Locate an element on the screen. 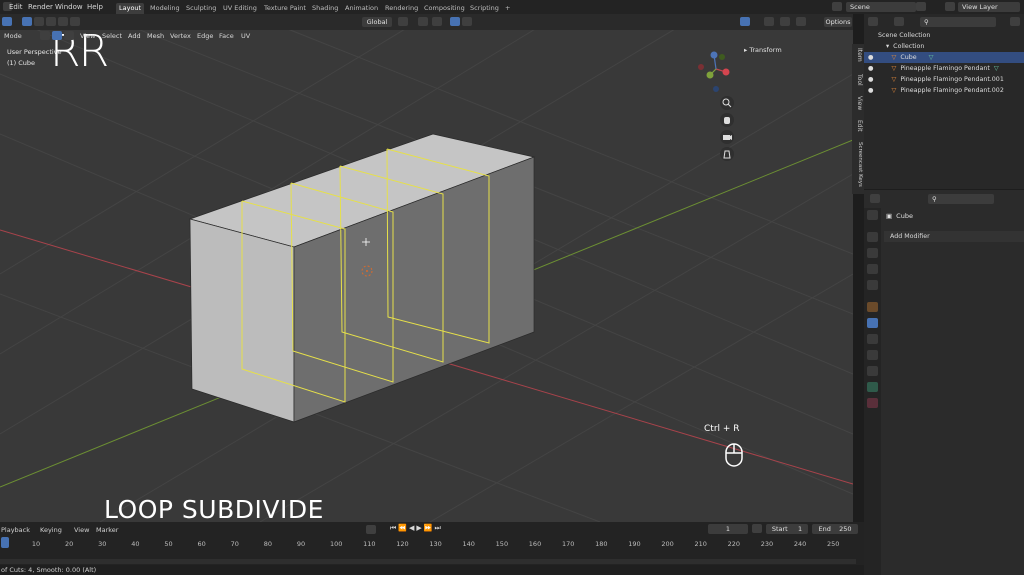 Image resolution: width=1024 pixels, height=575 pixels. pan-hand-icon is located at coordinates (727, 120).